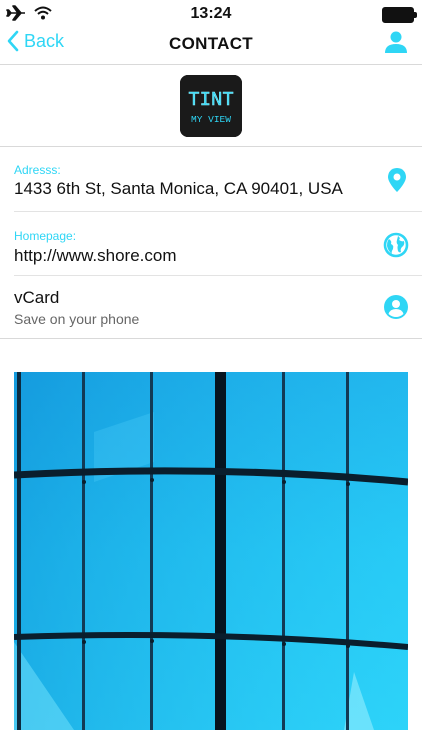 This screenshot has width=422, height=750. What do you see at coordinates (178, 188) in the screenshot?
I see `address-value: 1433 6th St, Santa Monica, CA 90401, USA` at bounding box center [178, 188].